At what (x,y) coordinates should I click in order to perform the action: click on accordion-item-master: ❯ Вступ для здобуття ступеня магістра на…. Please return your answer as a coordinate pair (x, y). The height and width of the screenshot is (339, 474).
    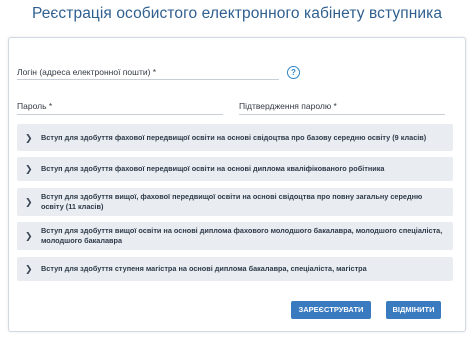
    Looking at the image, I should click on (235, 269).